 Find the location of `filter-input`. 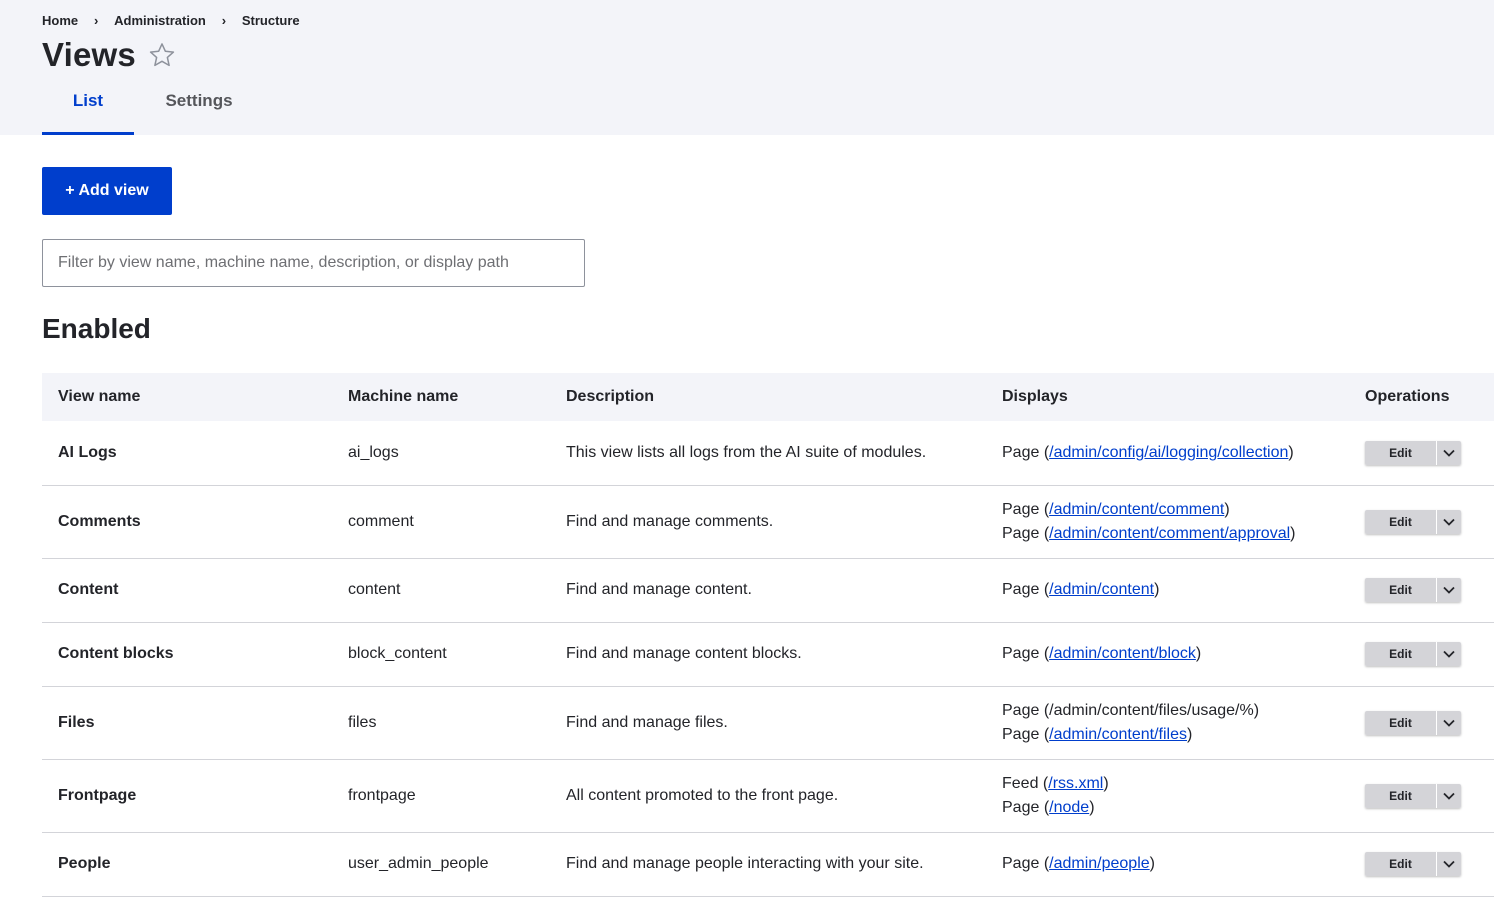

filter-input is located at coordinates (313, 263).